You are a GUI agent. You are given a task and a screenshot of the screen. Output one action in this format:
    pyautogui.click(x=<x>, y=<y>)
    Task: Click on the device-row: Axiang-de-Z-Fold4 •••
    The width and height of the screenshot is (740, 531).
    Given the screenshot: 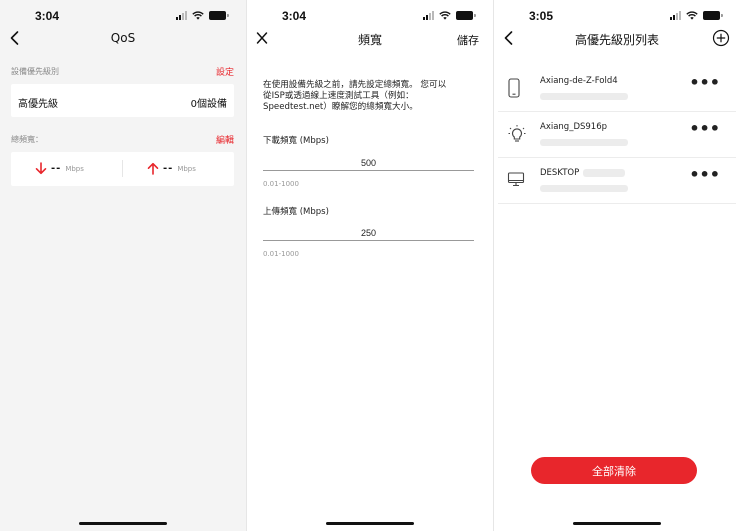 What is the action you would take?
    pyautogui.click(x=617, y=89)
    